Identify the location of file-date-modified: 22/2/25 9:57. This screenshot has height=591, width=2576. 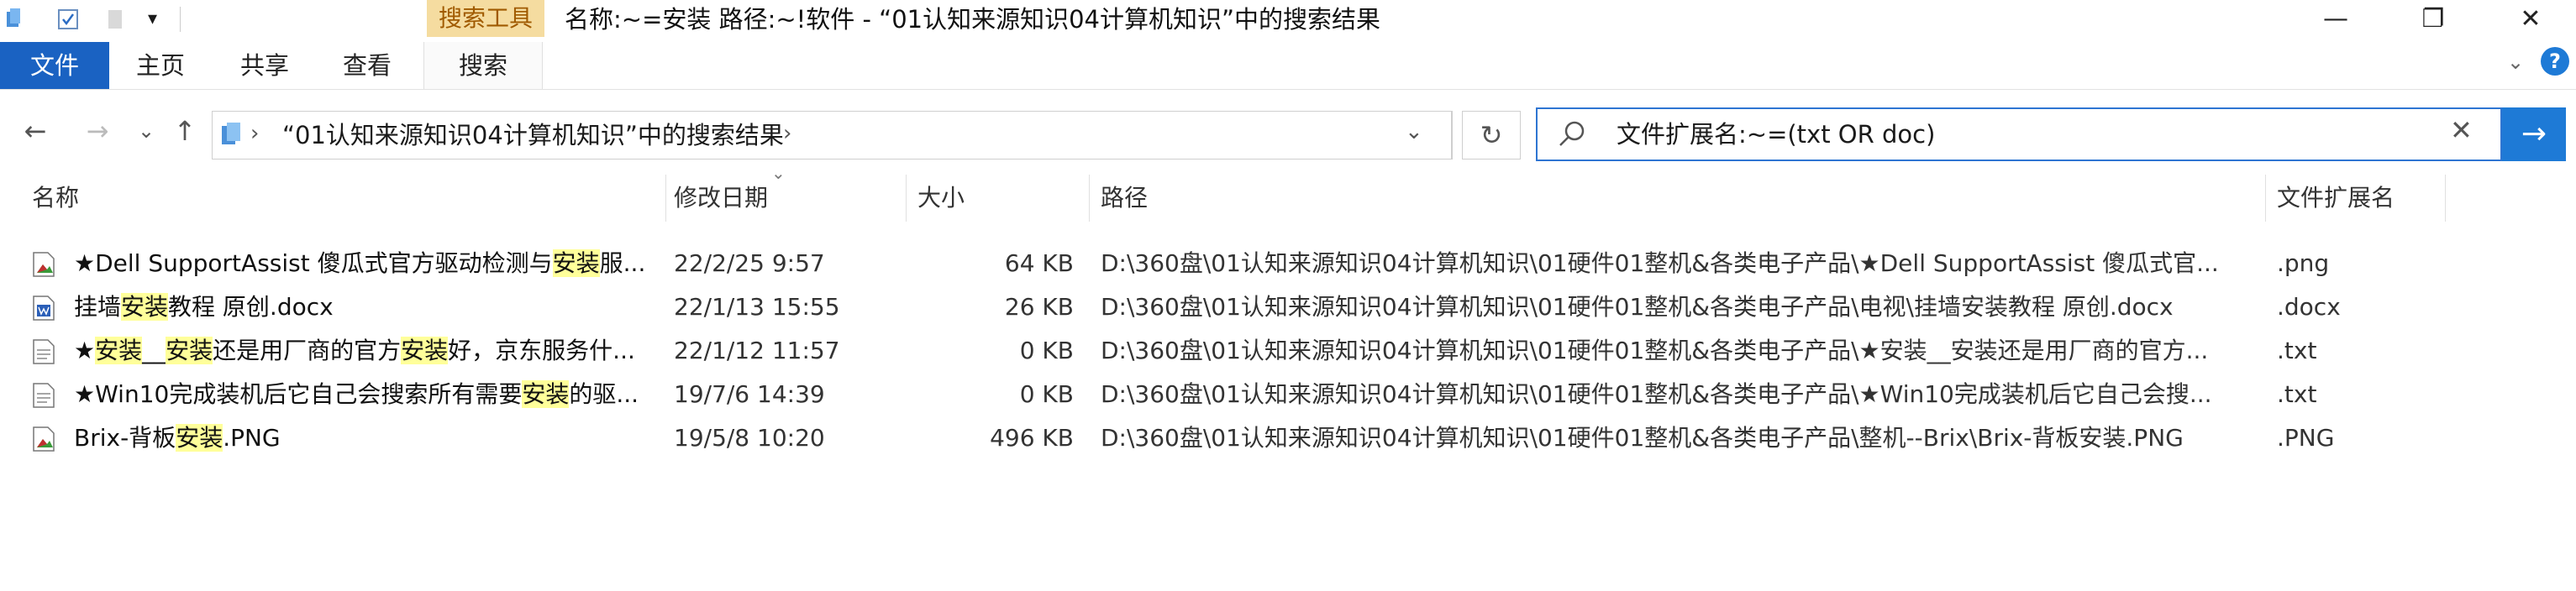
(749, 263).